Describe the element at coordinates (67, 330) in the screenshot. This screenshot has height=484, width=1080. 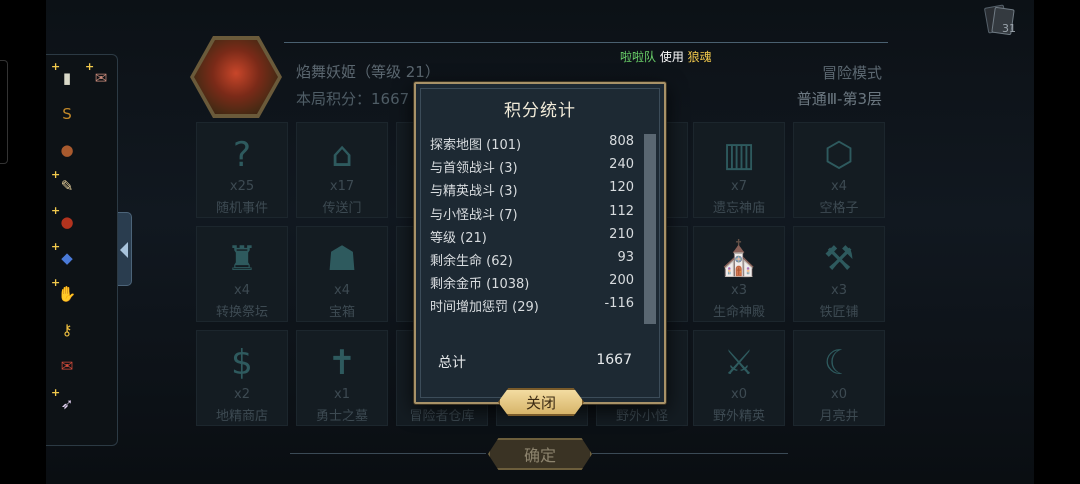
I see `golden-key-icon: ⚷` at that location.